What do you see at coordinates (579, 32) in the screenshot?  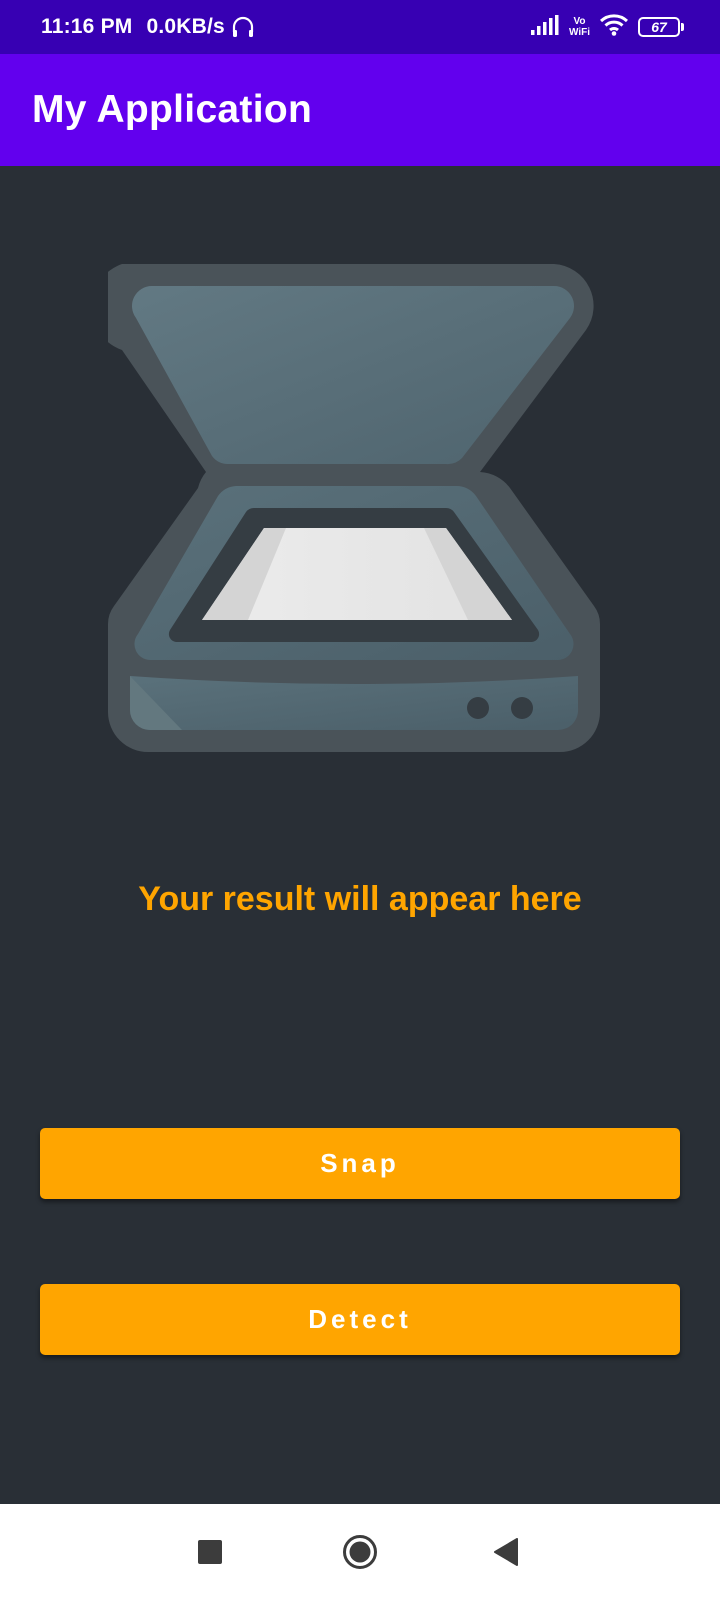 I see `vowifi-bottom-label: WiFi` at bounding box center [579, 32].